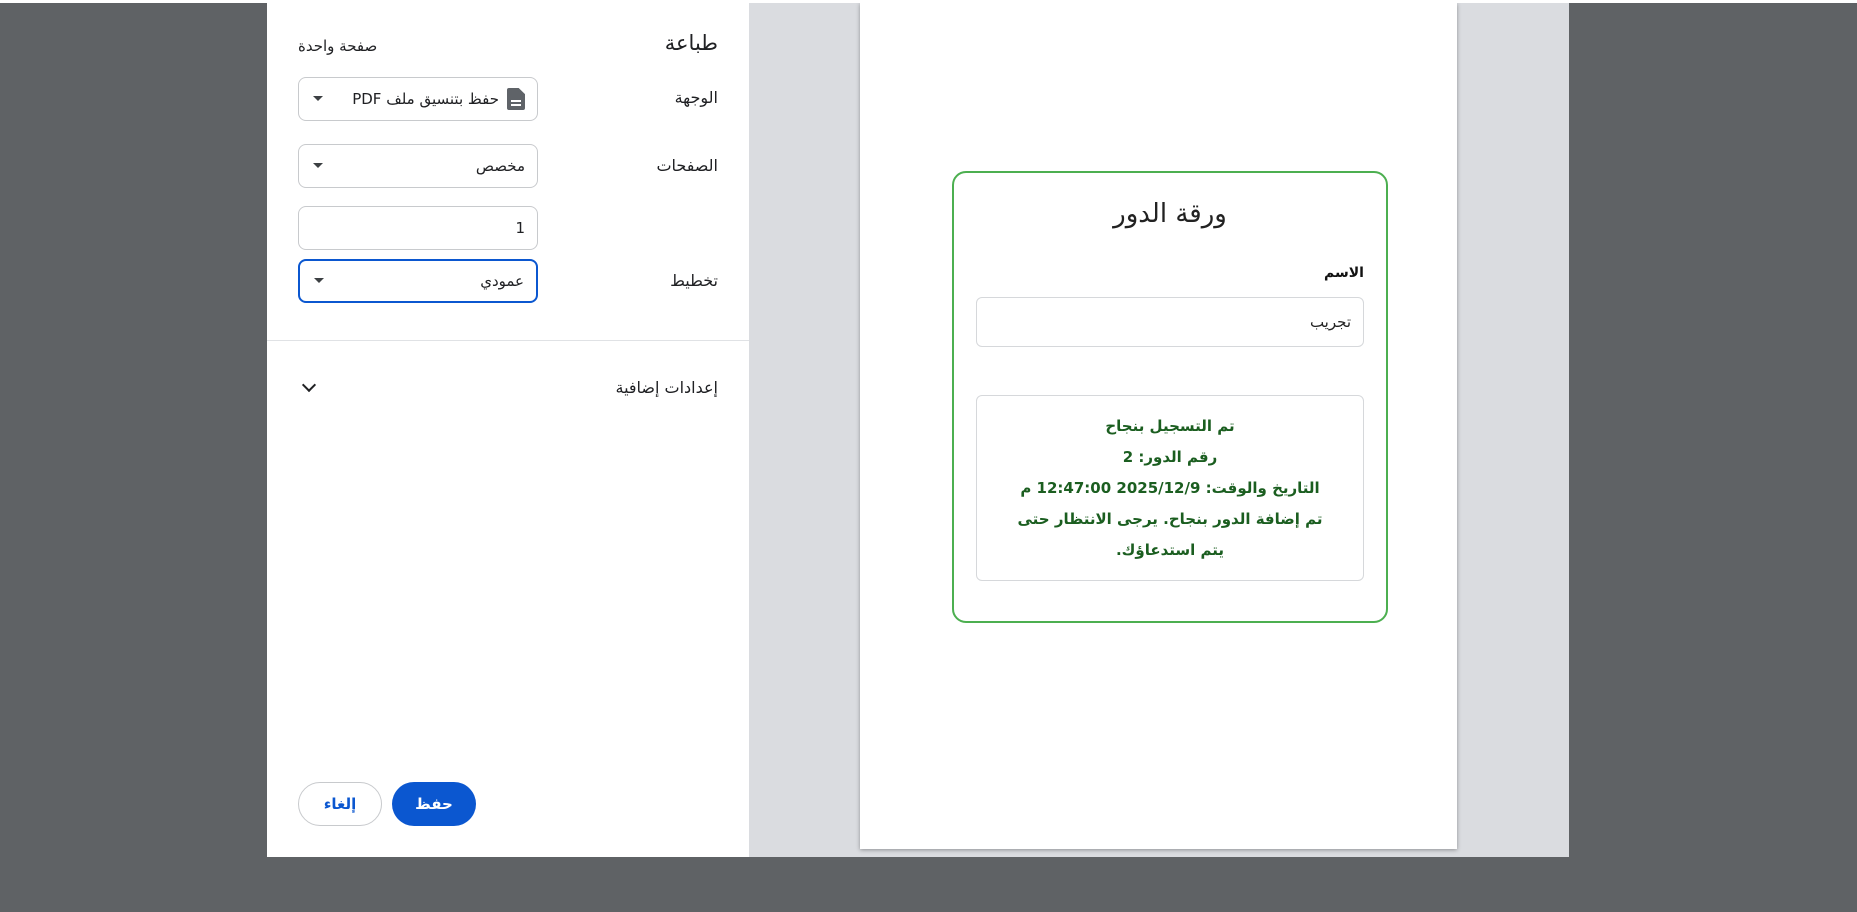  I want to click on layout-select: عمودي, so click(418, 281).